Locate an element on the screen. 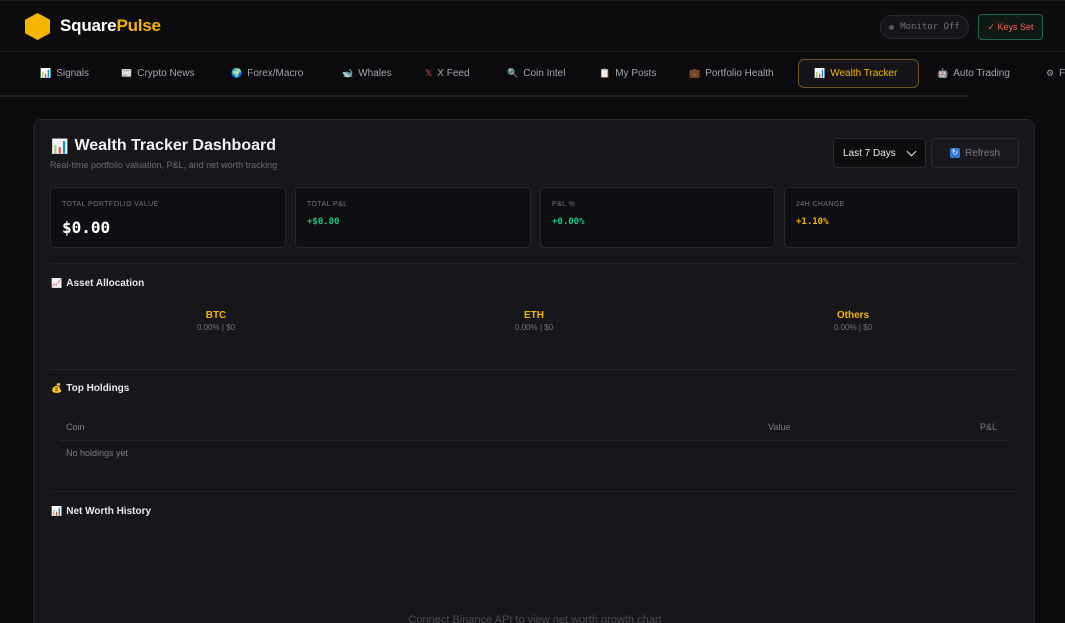  stat-24h-change: 24H CHANGE +1.10% is located at coordinates (901, 217).